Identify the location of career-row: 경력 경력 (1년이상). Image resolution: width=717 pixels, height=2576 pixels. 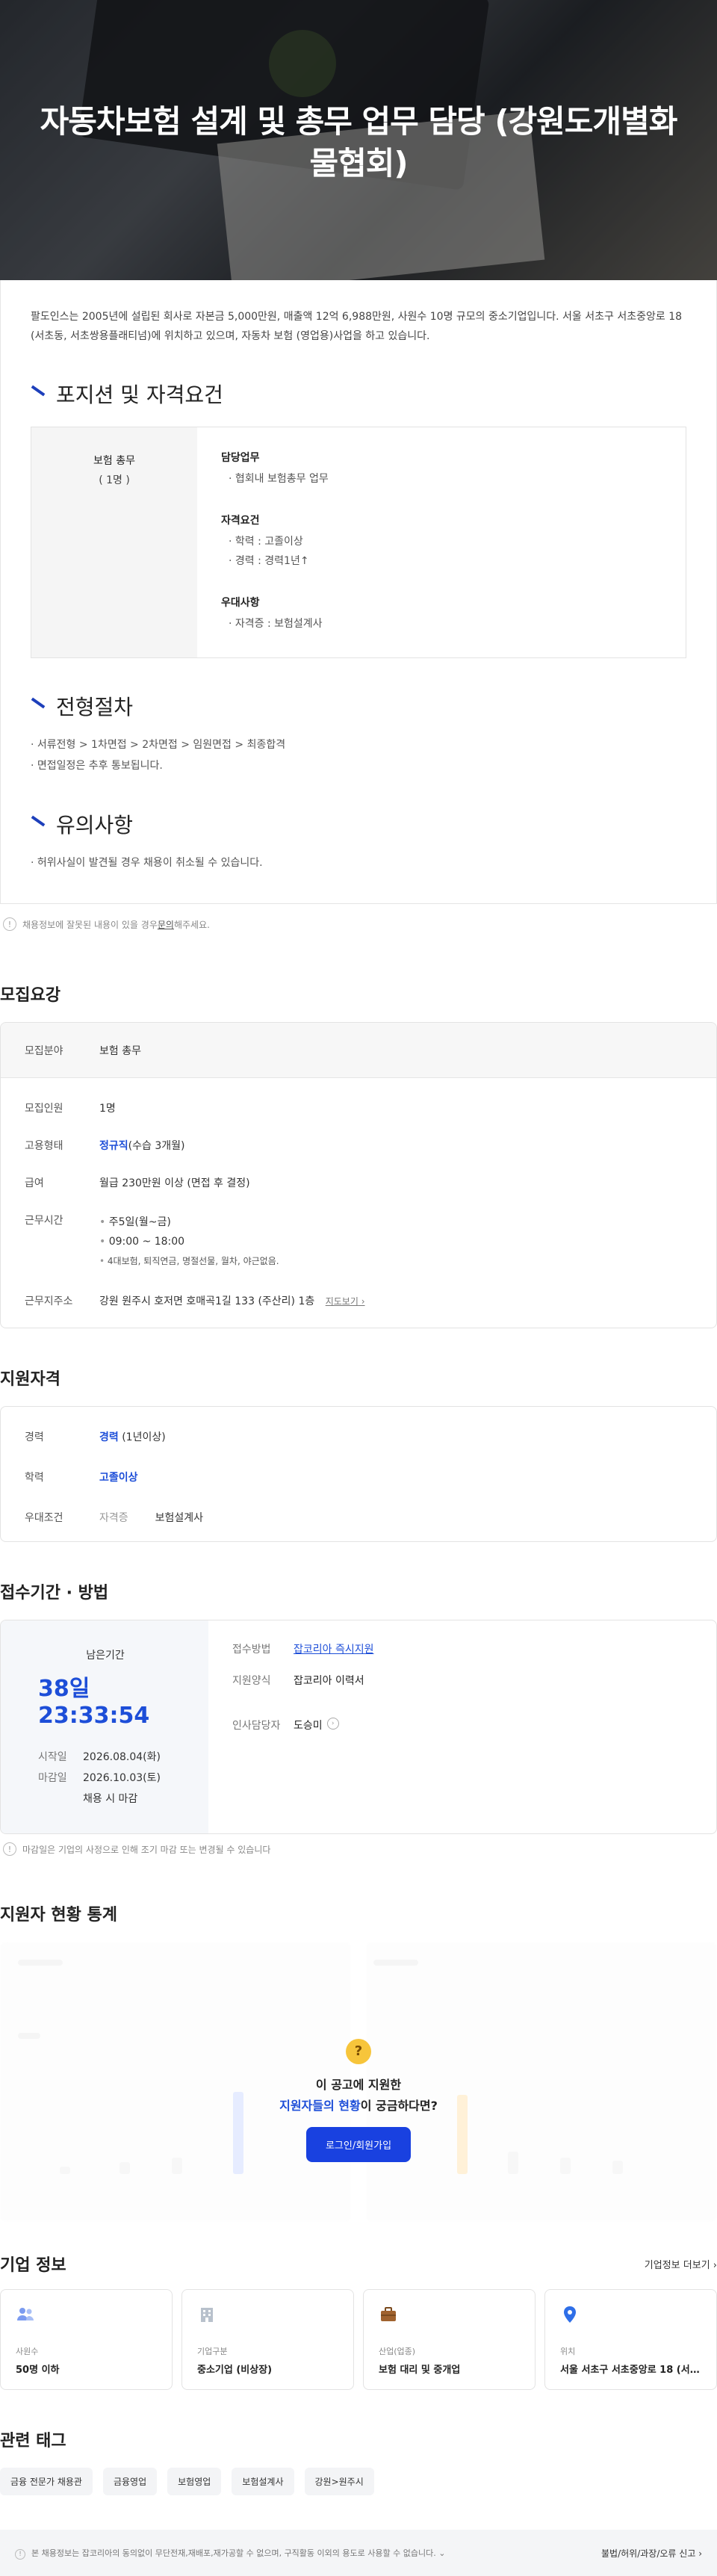
(95, 1437).